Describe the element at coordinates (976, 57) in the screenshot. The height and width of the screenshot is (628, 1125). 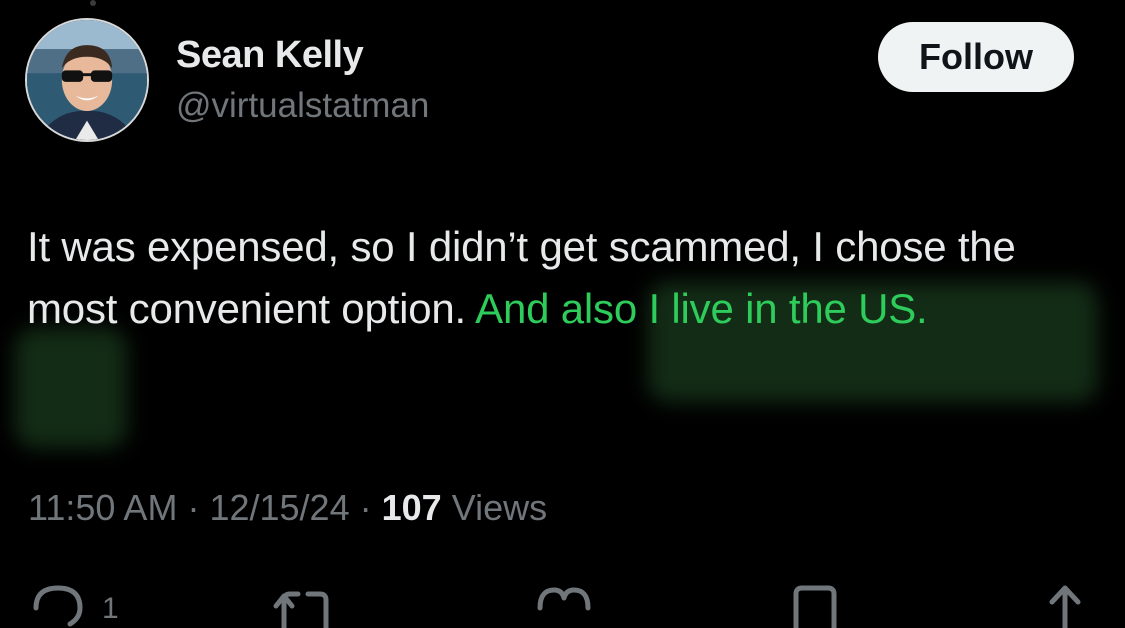
I see `follow-button: Follow` at that location.